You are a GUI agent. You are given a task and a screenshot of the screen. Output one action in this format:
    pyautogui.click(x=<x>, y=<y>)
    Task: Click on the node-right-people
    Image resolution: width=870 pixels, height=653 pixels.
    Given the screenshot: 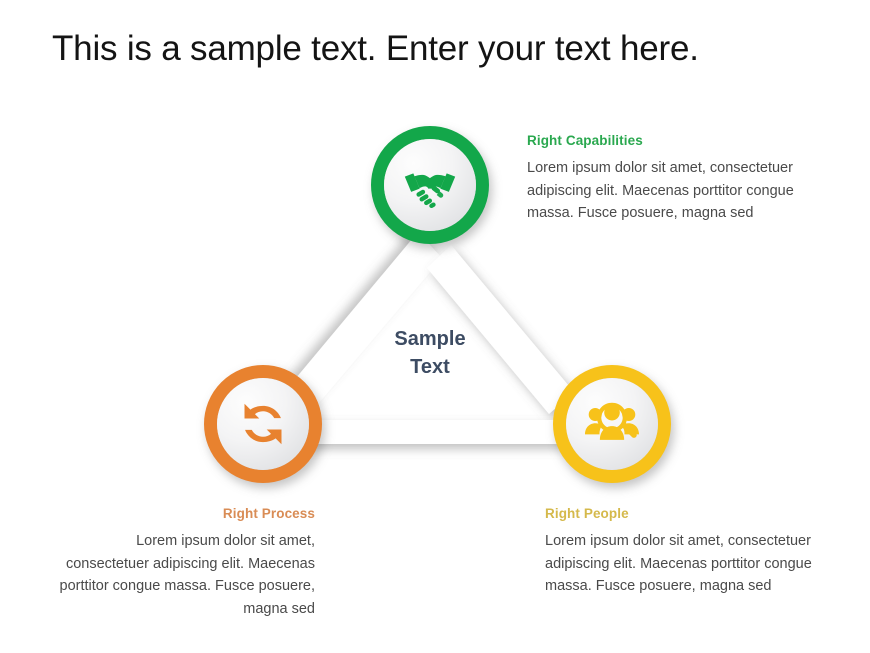 What is the action you would take?
    pyautogui.click(x=612, y=424)
    